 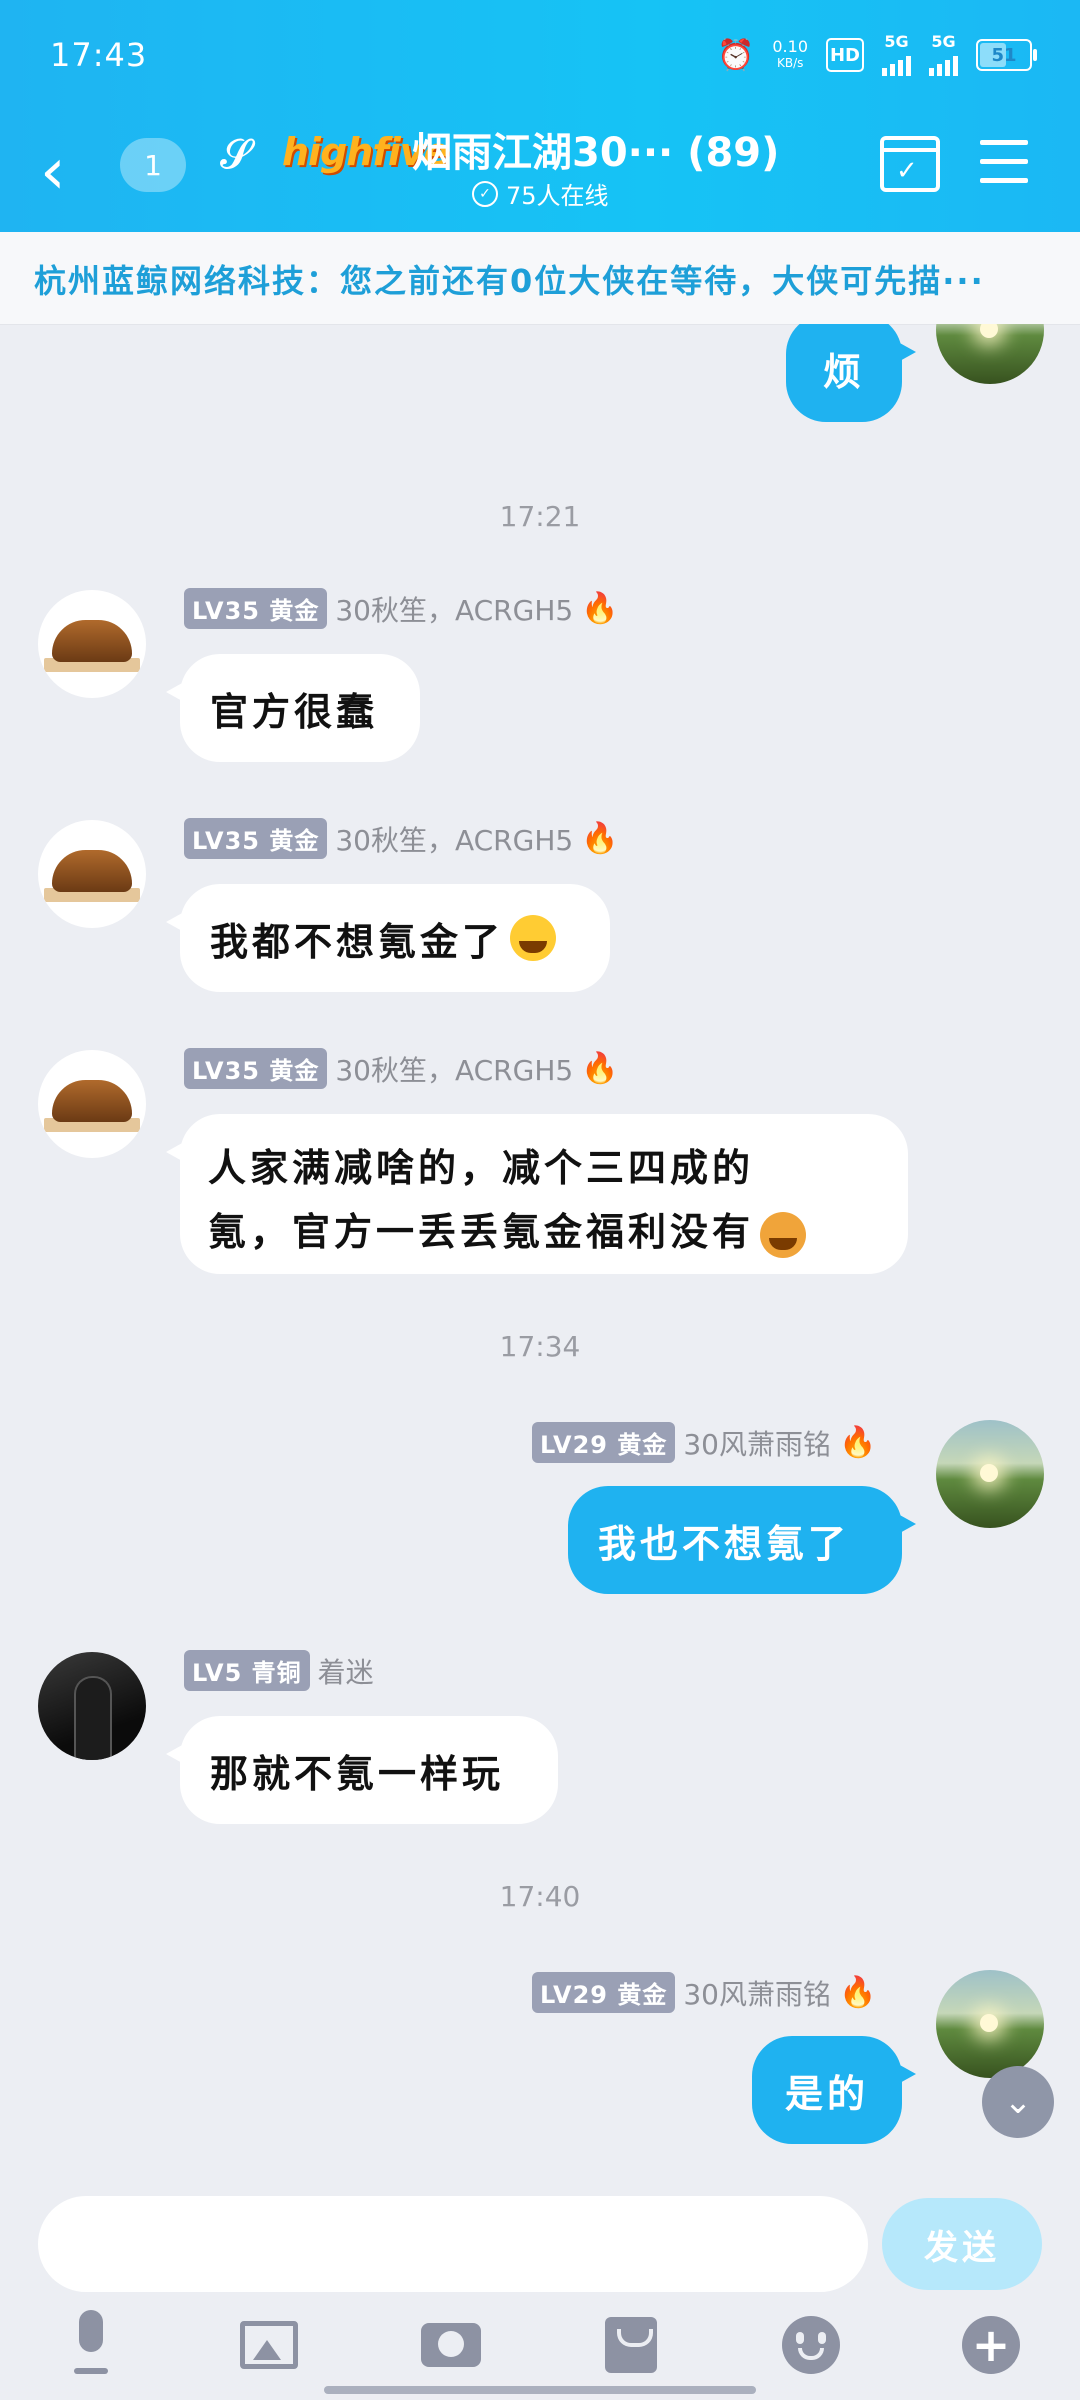 What do you see at coordinates (99, 55) in the screenshot?
I see `status-time: 17:43` at bounding box center [99, 55].